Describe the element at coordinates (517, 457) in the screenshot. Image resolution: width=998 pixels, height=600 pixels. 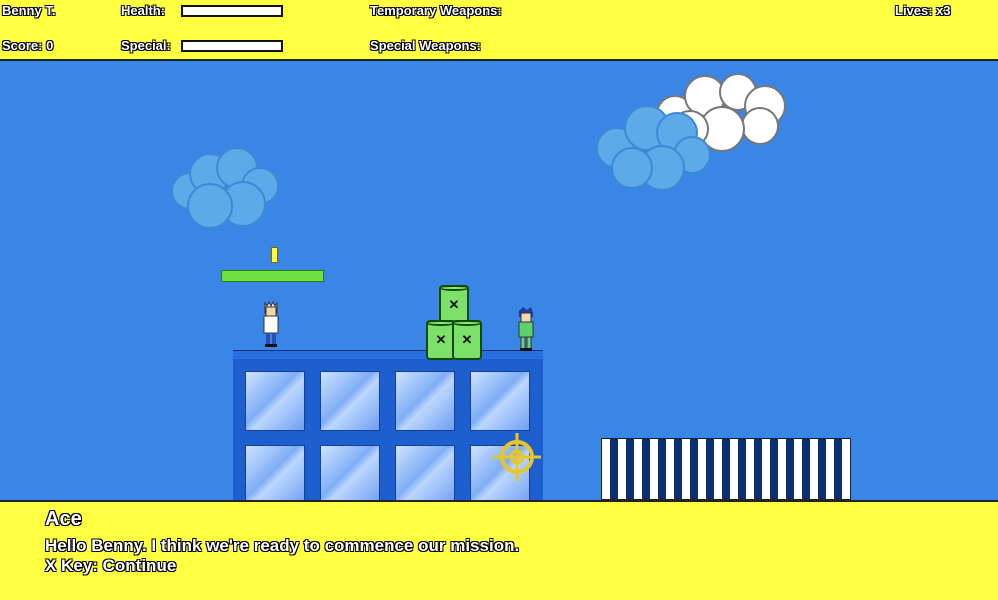
I see `crosshair-icon` at that location.